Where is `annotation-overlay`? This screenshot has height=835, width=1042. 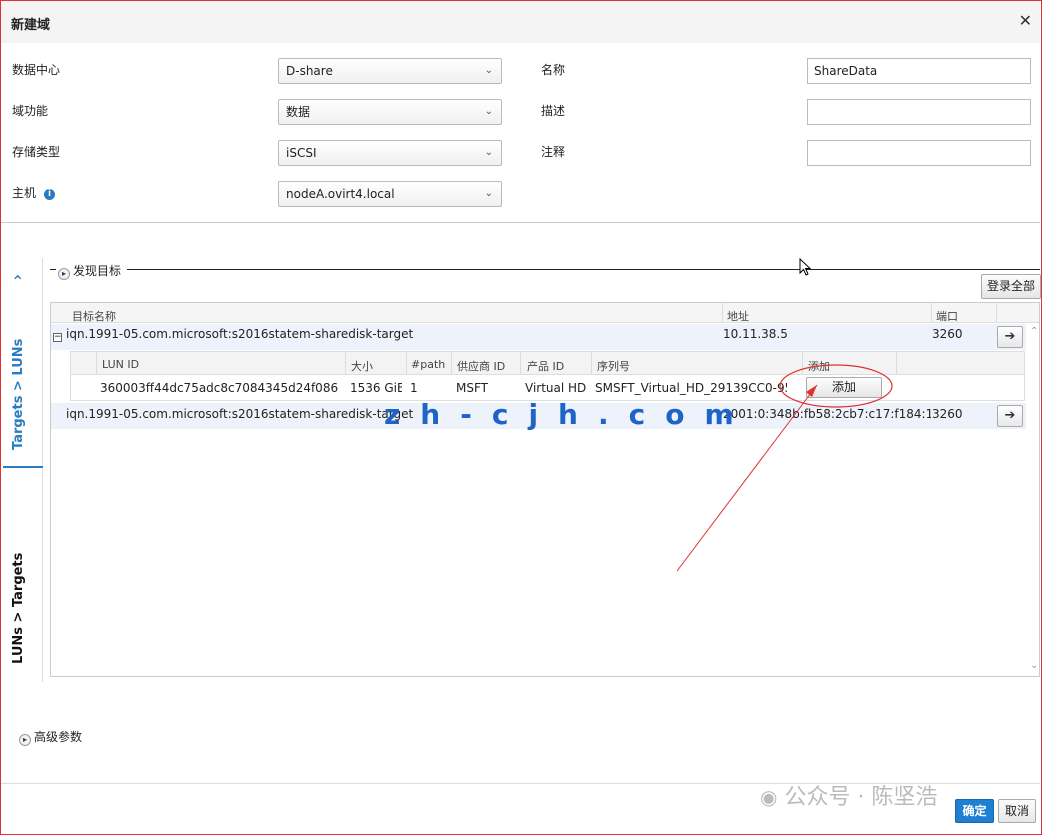
annotation-overlay is located at coordinates (784, 468).